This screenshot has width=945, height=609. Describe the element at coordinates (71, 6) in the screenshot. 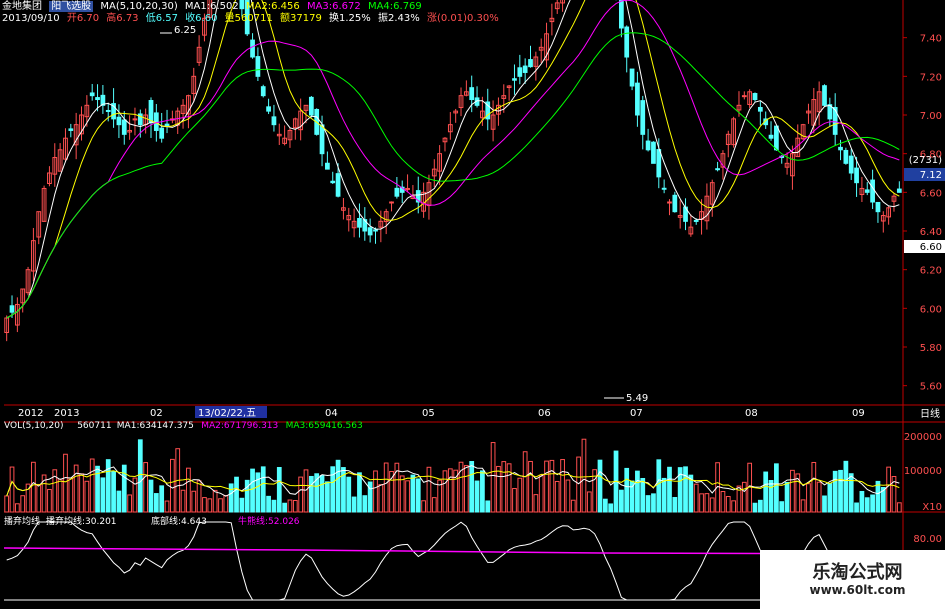

I see `indicator-button: 阳飞选股` at that location.